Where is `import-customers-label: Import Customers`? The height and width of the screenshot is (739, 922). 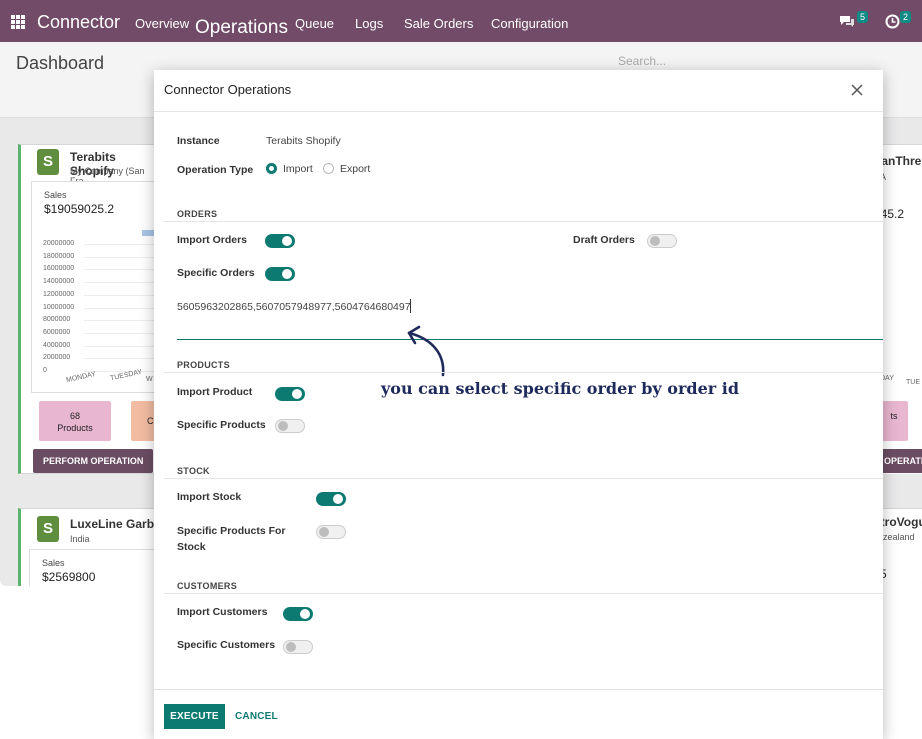 import-customers-label: Import Customers is located at coordinates (222, 612).